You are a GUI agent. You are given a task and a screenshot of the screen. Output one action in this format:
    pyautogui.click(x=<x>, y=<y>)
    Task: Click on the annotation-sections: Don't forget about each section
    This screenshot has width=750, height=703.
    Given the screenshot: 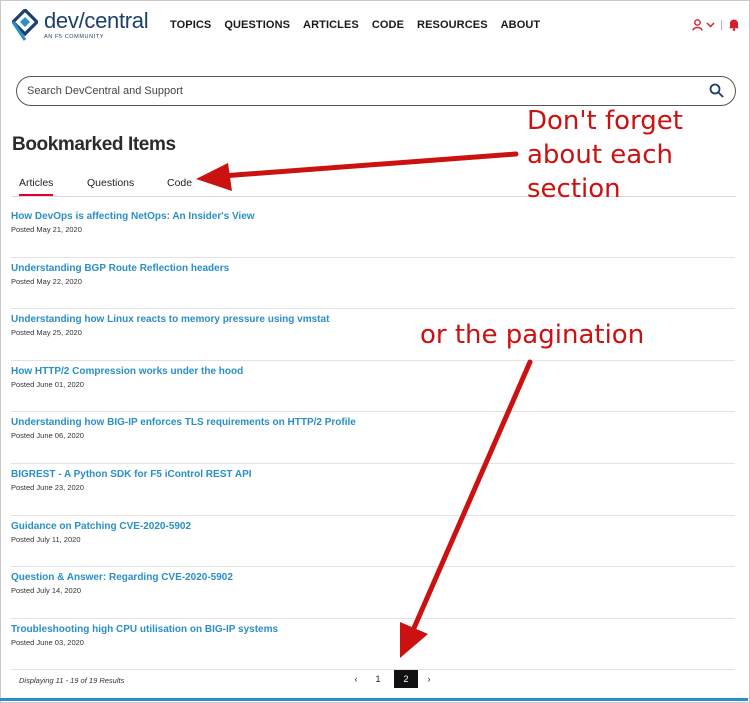 What is the action you would take?
    pyautogui.click(x=605, y=155)
    